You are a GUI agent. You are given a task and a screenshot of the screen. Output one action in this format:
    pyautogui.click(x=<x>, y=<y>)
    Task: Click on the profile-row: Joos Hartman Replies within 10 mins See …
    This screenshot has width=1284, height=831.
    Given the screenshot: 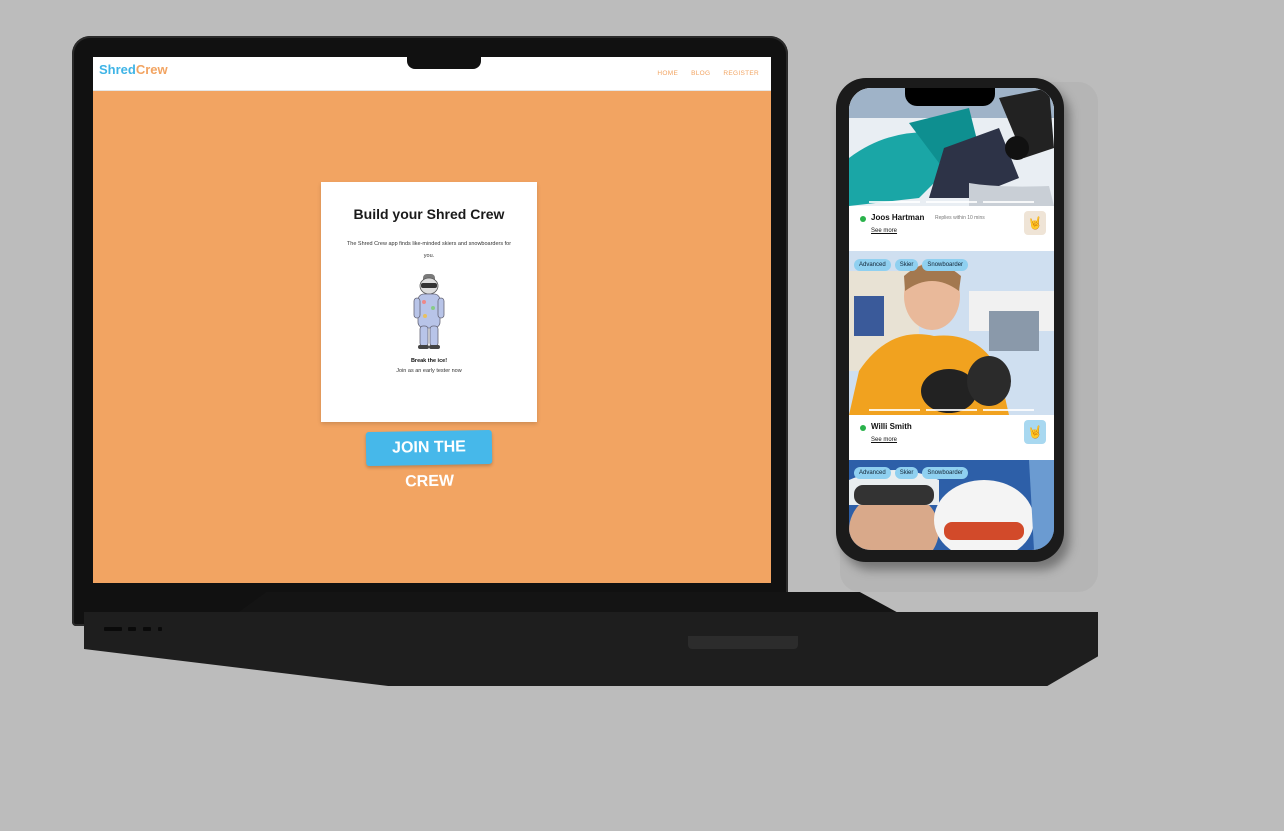 What is the action you would take?
    pyautogui.click(x=951, y=229)
    